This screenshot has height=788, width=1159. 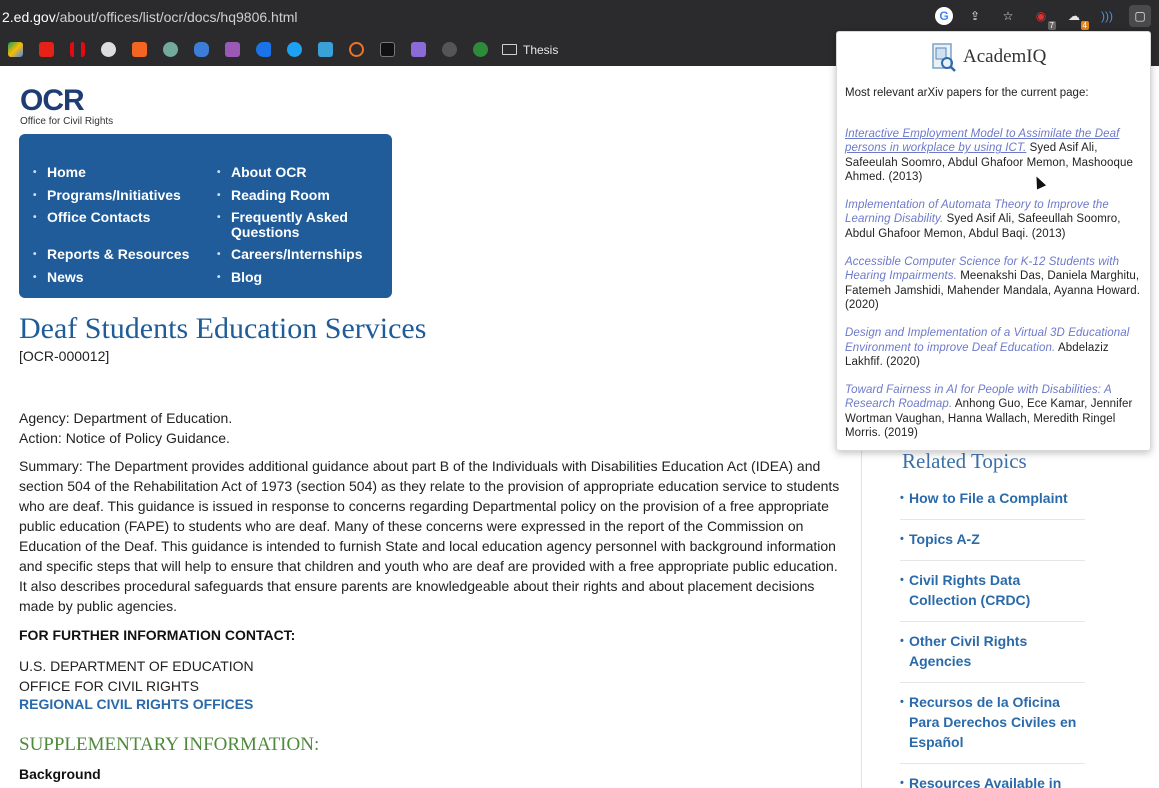 What do you see at coordinates (273, 196) in the screenshot?
I see `nav-reading-room: Reading Room` at bounding box center [273, 196].